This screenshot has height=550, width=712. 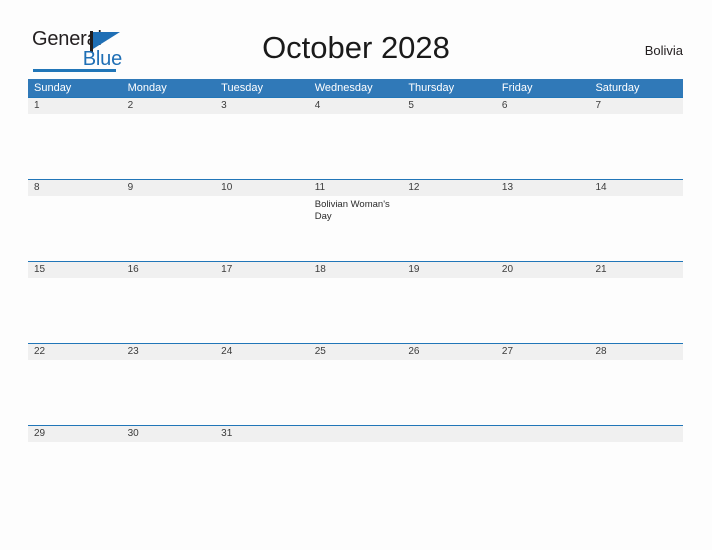 I want to click on day-number: 20, so click(x=543, y=270).